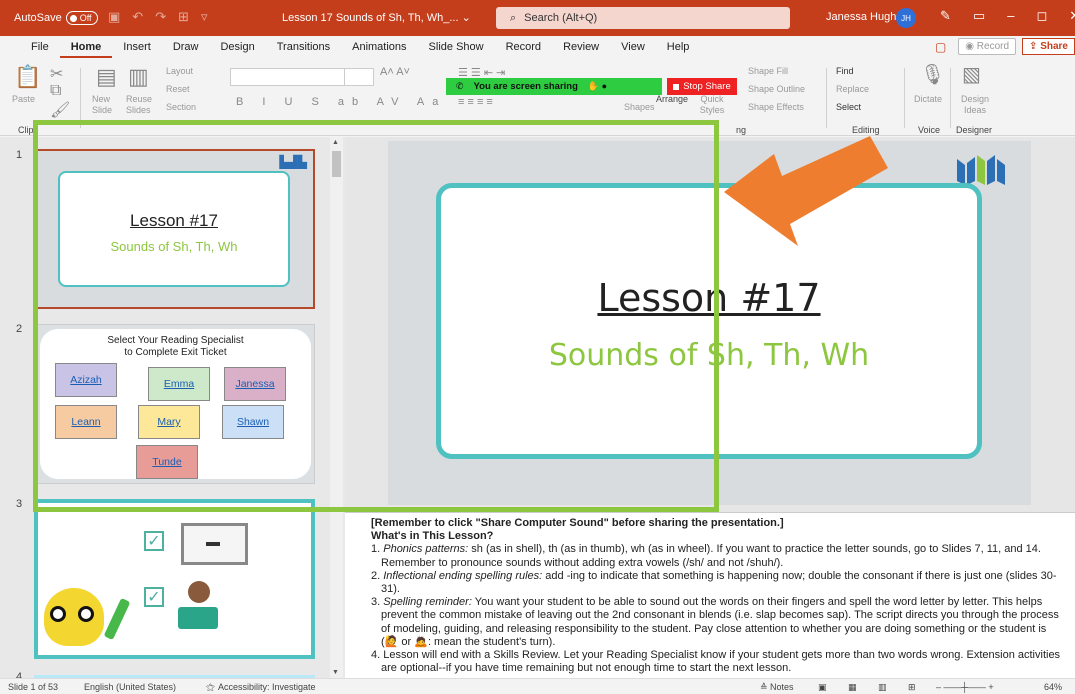  I want to click on laptop-icon, so click(198, 618).